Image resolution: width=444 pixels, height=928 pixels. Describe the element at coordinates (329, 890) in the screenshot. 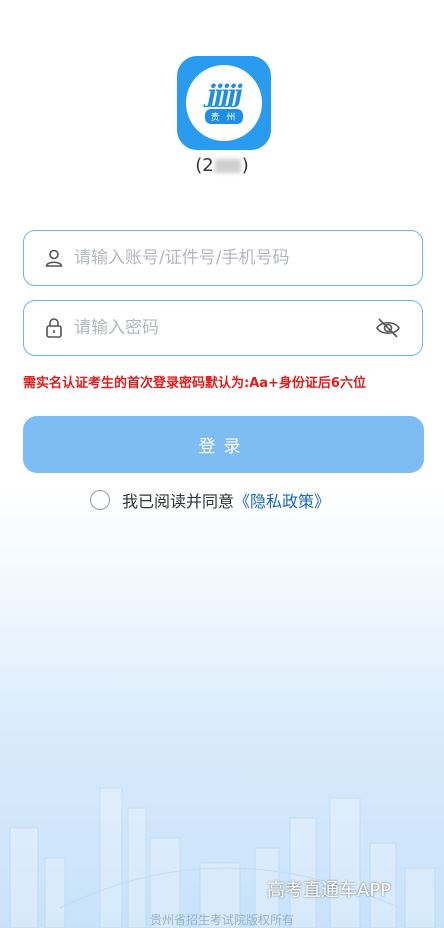

I see `watermark-text: 高考直通车APP` at that location.